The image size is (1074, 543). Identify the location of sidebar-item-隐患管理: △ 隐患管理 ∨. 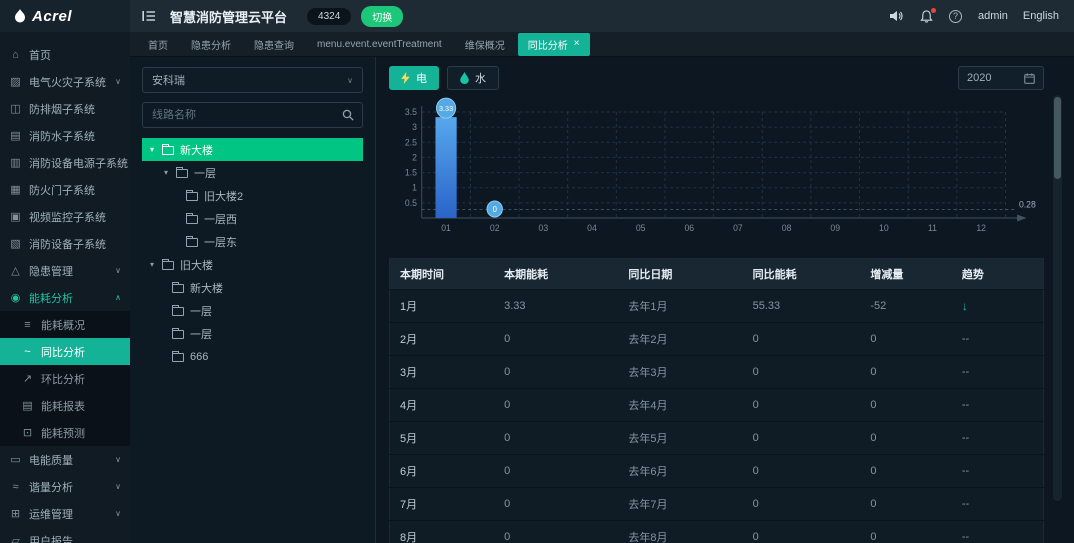
(65, 270).